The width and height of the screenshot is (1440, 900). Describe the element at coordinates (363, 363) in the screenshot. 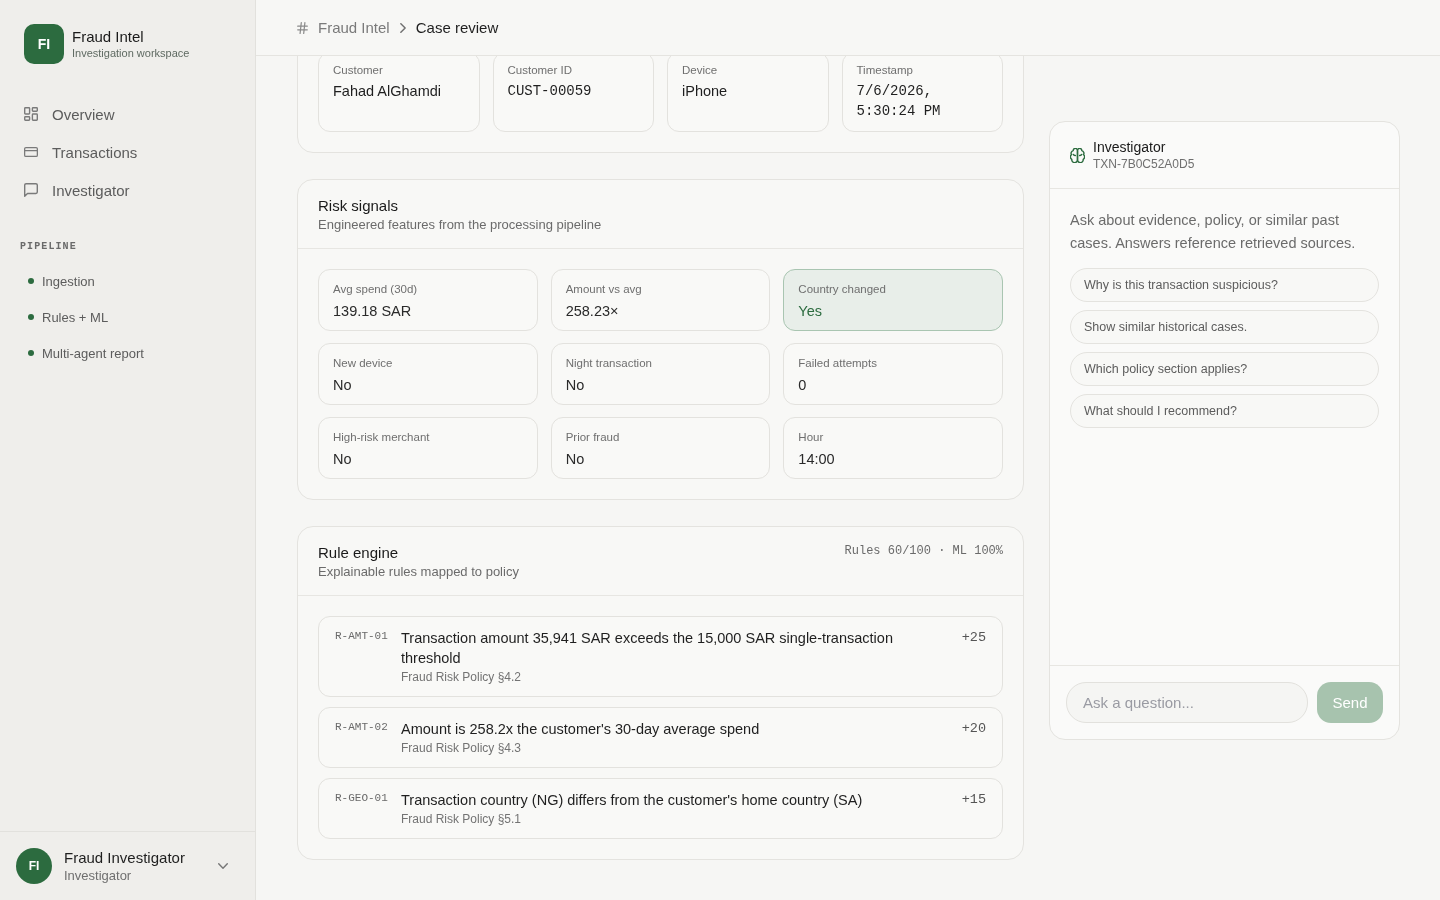

I see `signal-label: New device` at that location.